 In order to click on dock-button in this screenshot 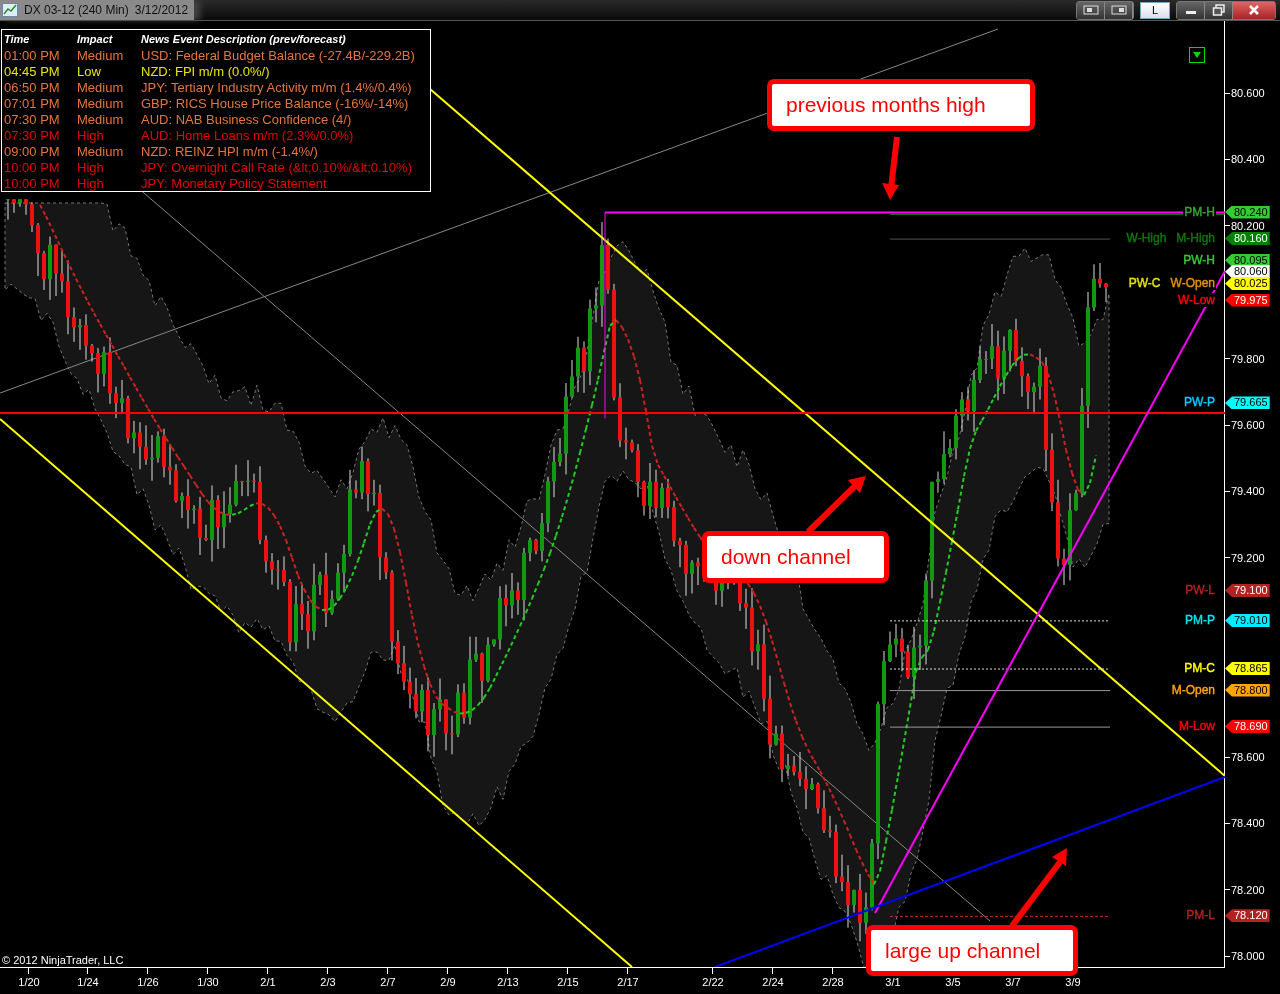, I will do `click(1091, 10)`.